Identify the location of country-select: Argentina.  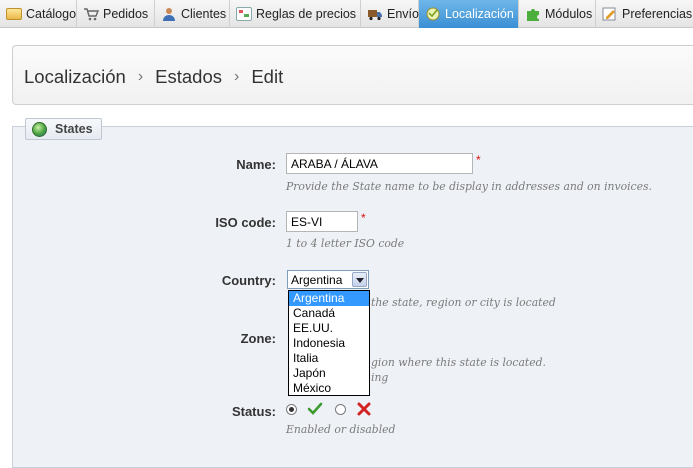
(328, 279).